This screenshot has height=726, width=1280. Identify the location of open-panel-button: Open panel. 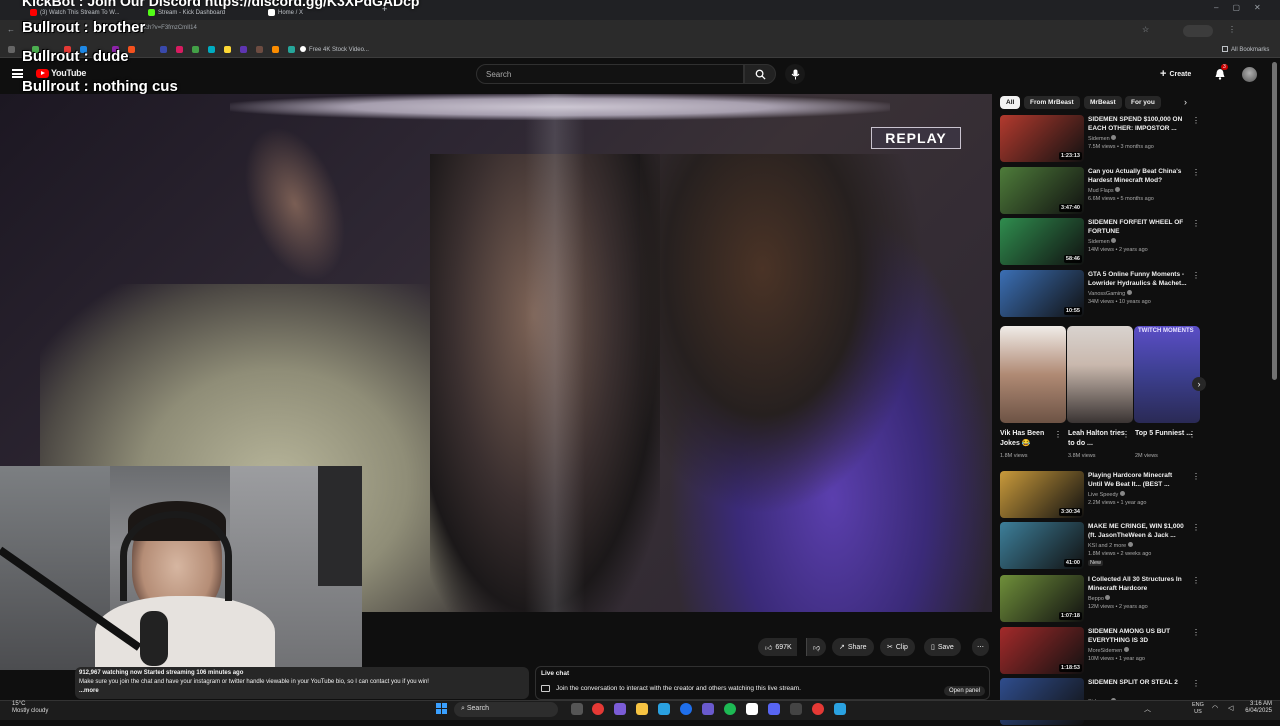
(965, 691).